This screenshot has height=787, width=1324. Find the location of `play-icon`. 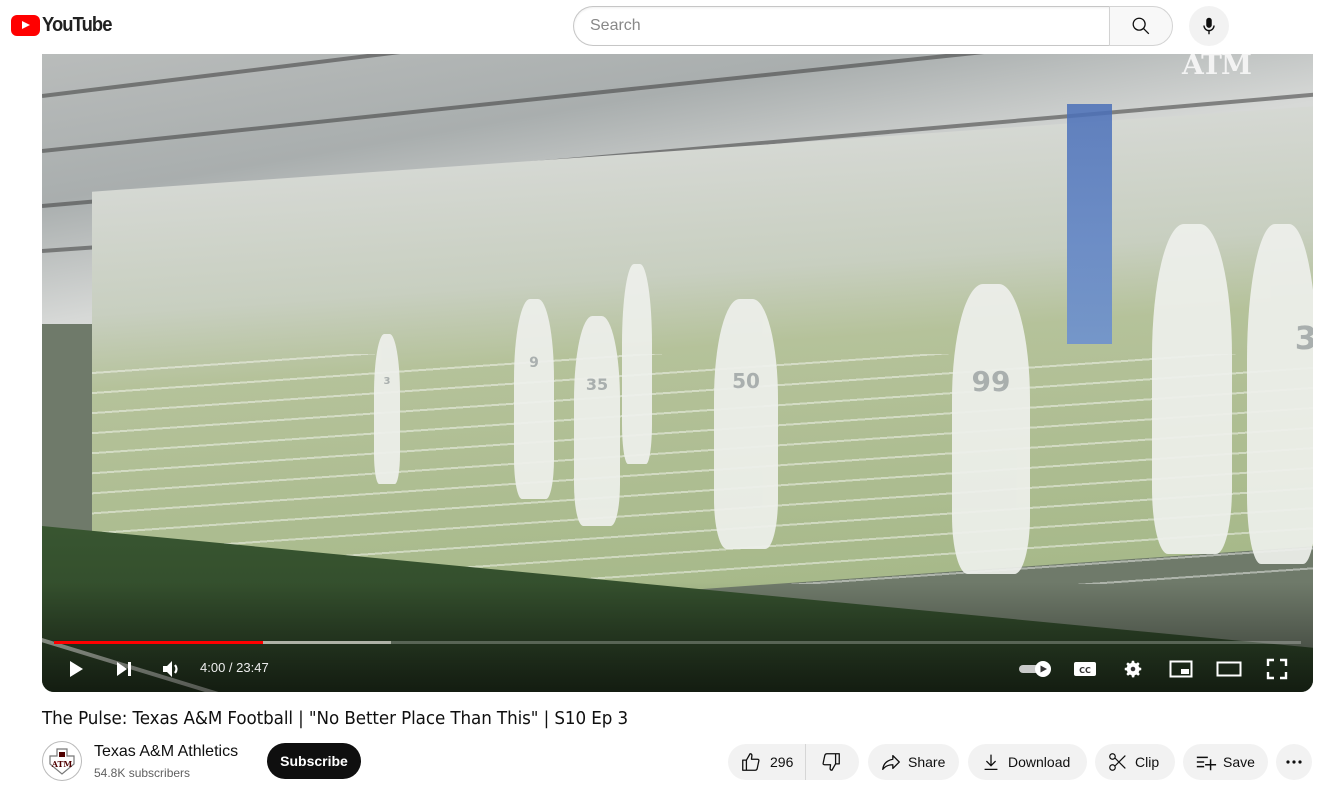

play-icon is located at coordinates (76, 669).